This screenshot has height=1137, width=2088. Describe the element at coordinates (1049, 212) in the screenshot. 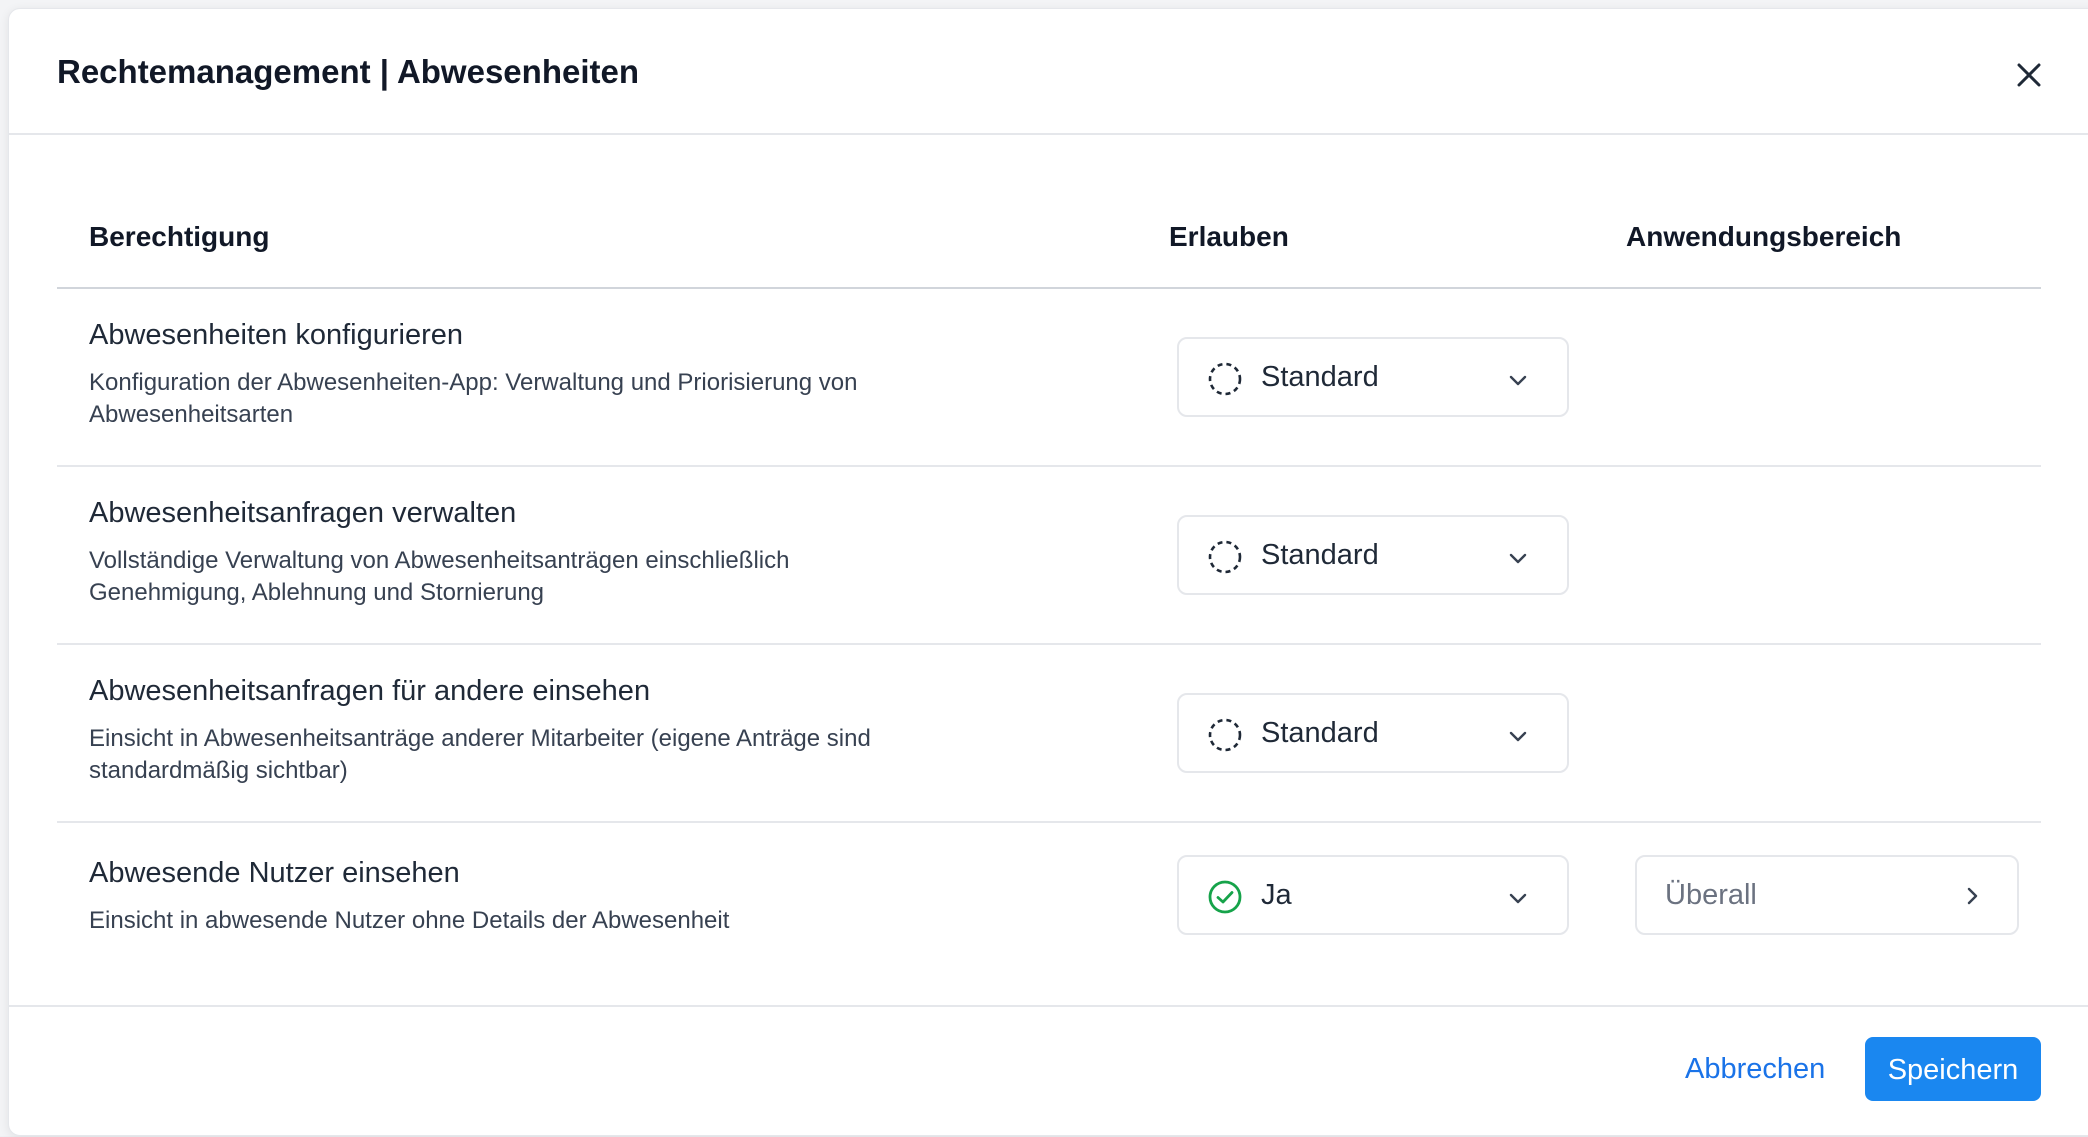

I see `table-header: Berechtigung Erlauben Anwendungsbereich` at that location.